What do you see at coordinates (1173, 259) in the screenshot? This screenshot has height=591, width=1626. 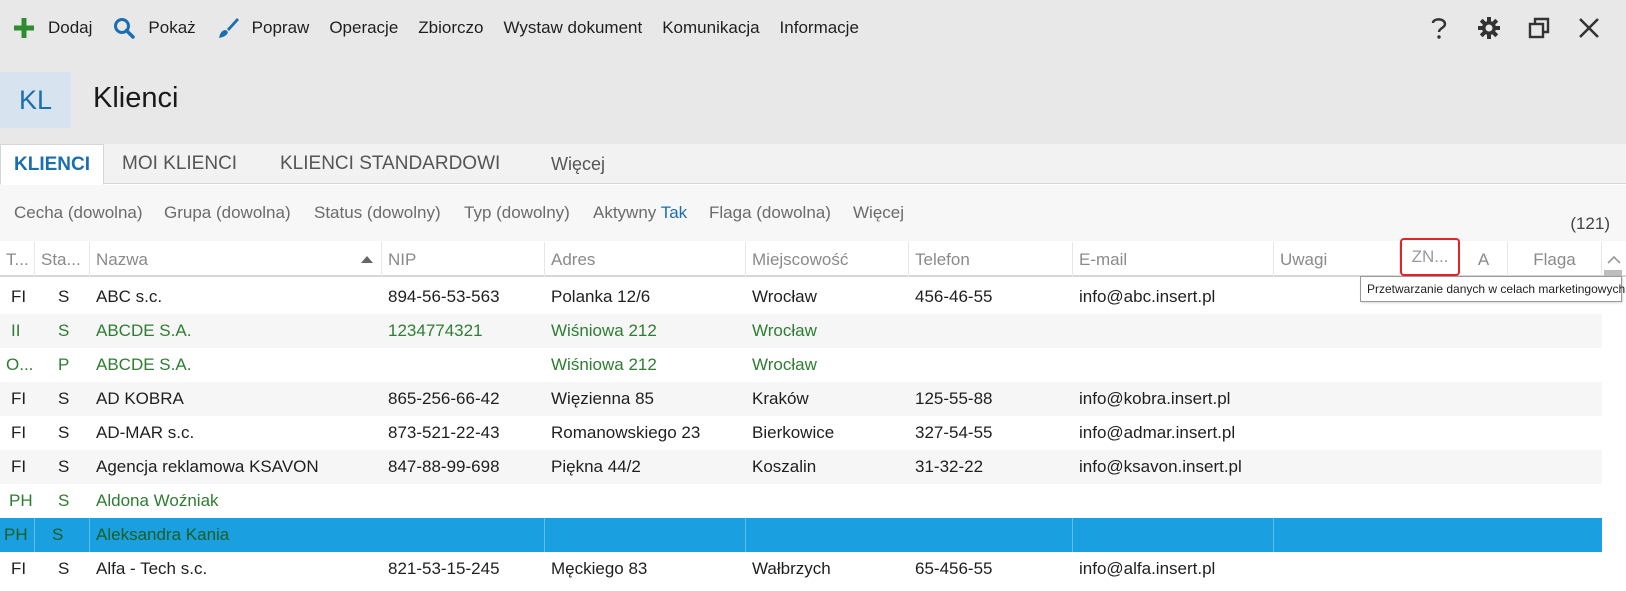 I see `col-header-email: E-mail` at bounding box center [1173, 259].